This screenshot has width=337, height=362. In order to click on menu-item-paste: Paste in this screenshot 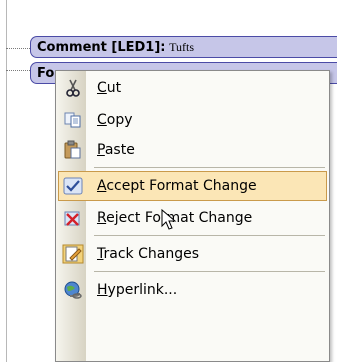, I will do `click(192, 150)`.